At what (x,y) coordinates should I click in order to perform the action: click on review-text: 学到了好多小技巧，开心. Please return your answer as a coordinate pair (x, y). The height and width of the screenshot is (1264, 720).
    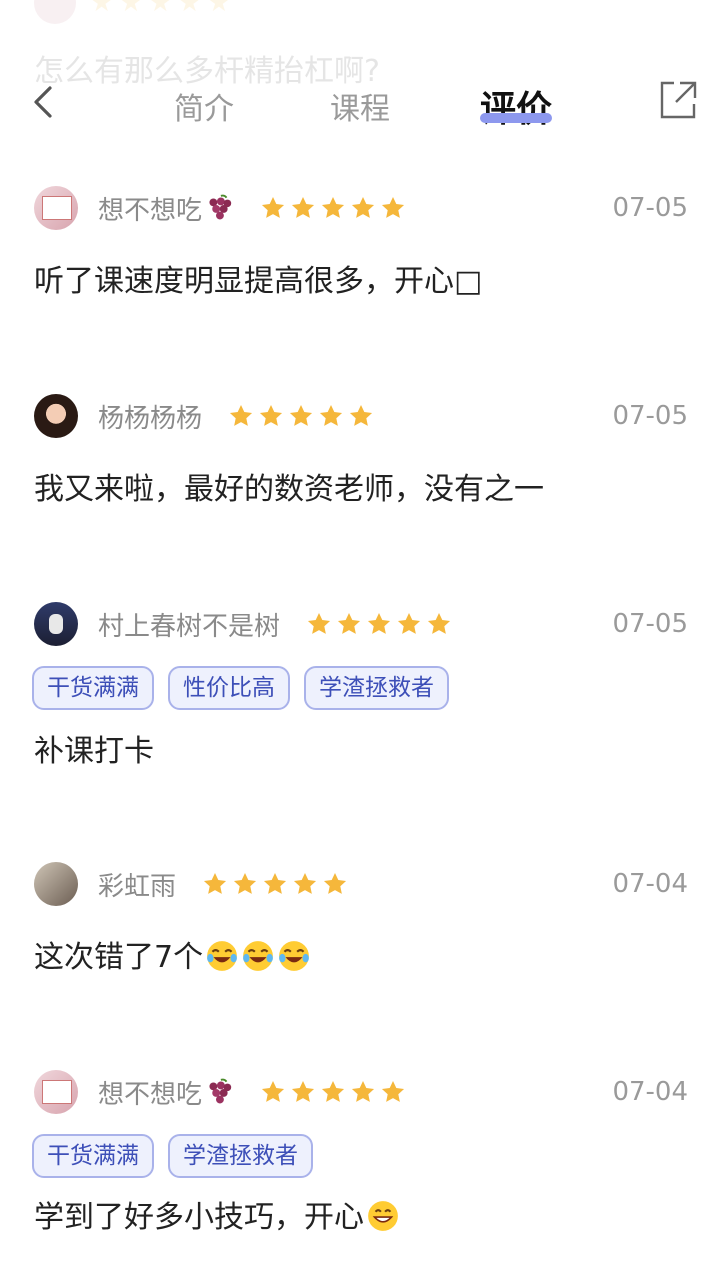
    Looking at the image, I should click on (217, 1214).